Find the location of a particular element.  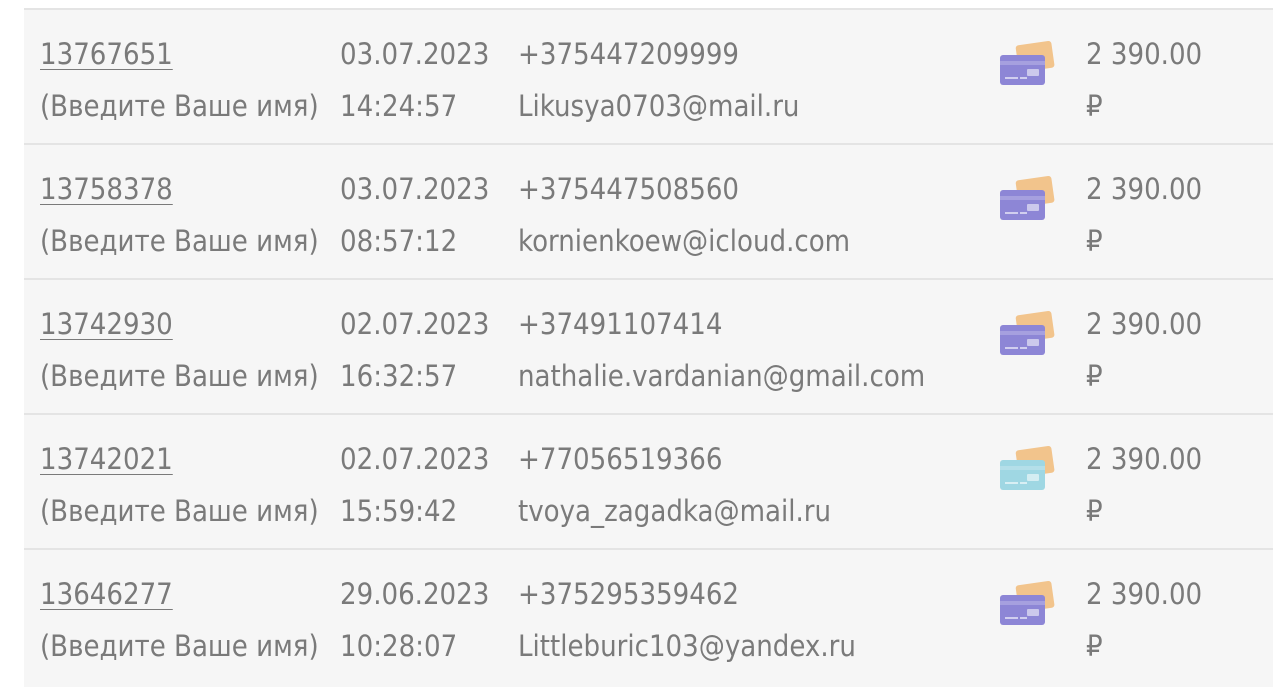

order-id-link: 13646277 is located at coordinates (179, 594).